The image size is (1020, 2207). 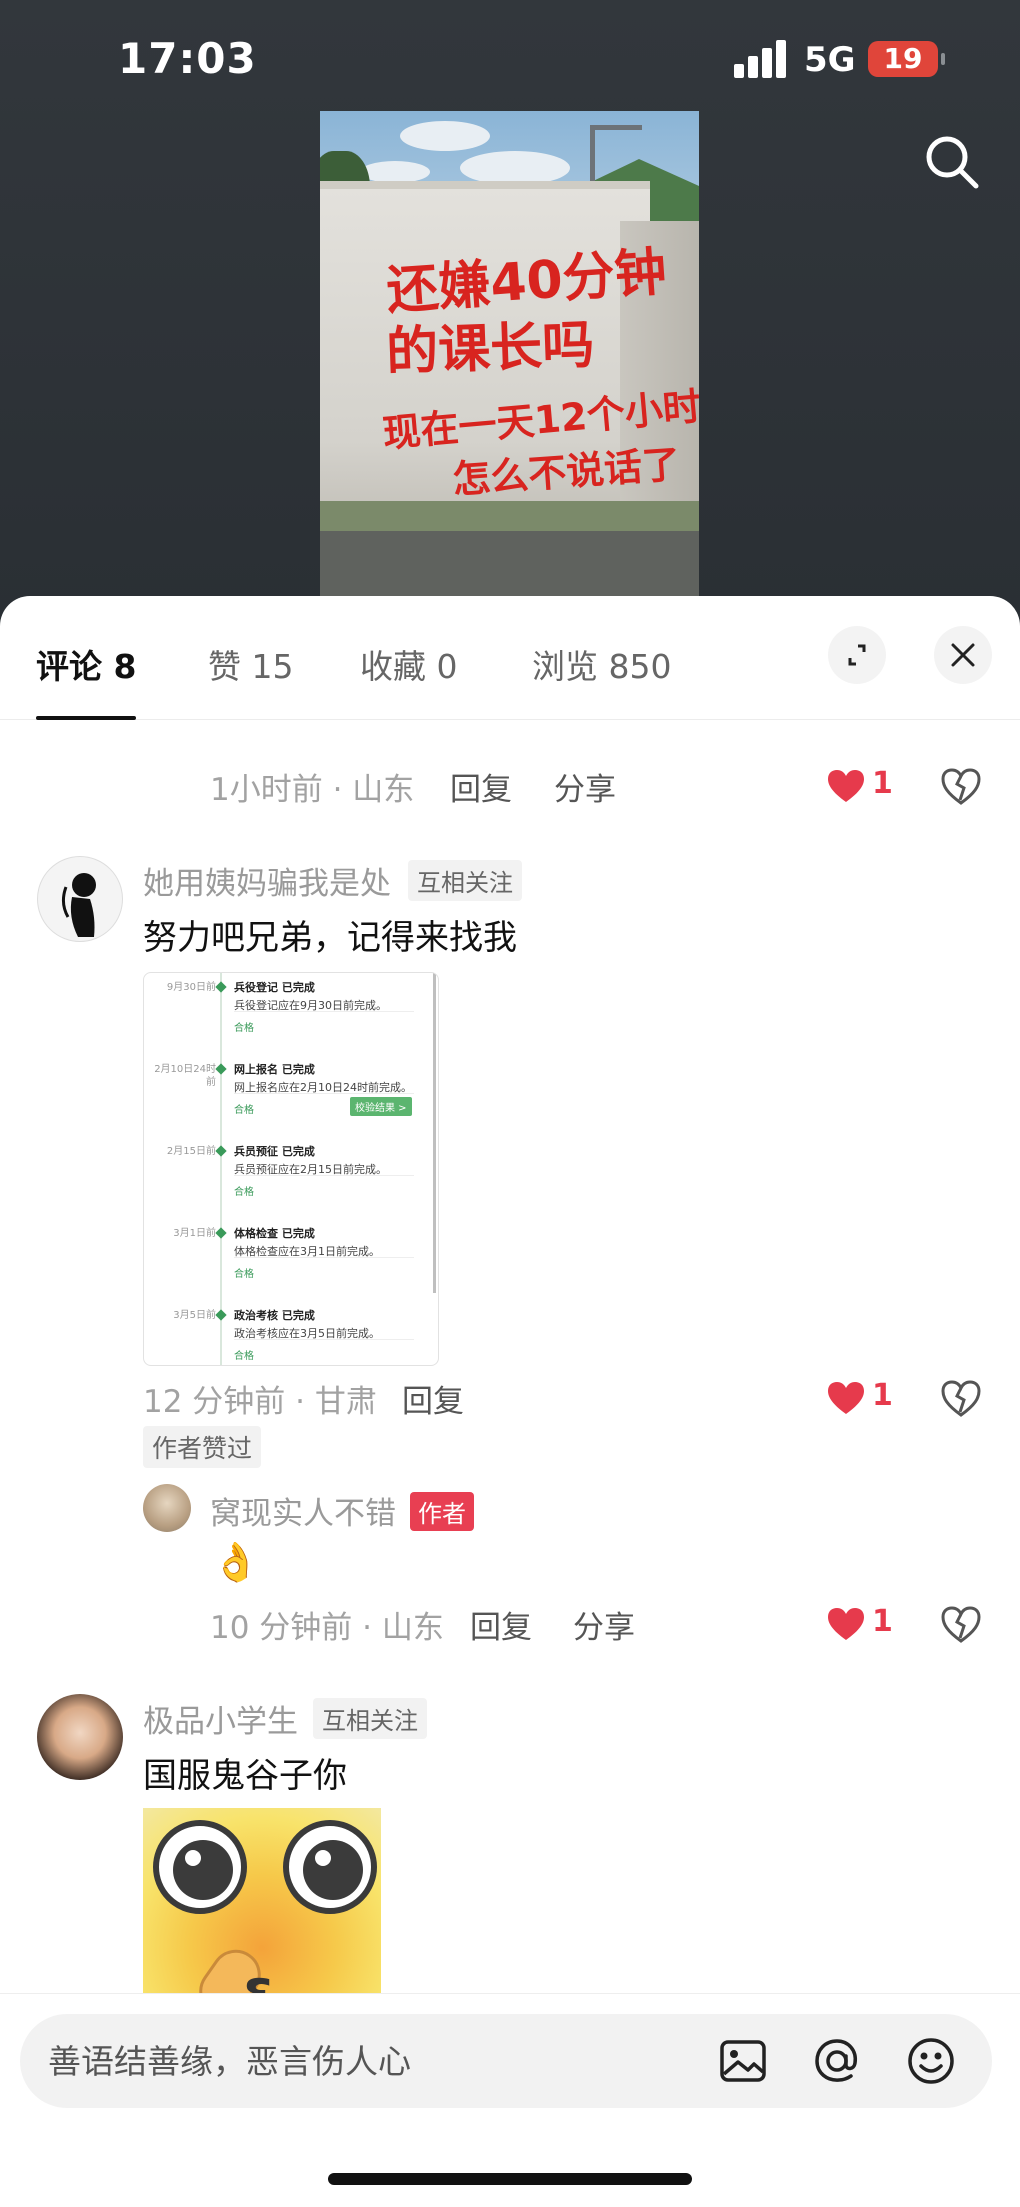 I want to click on at-icon, so click(x=837, y=2061).